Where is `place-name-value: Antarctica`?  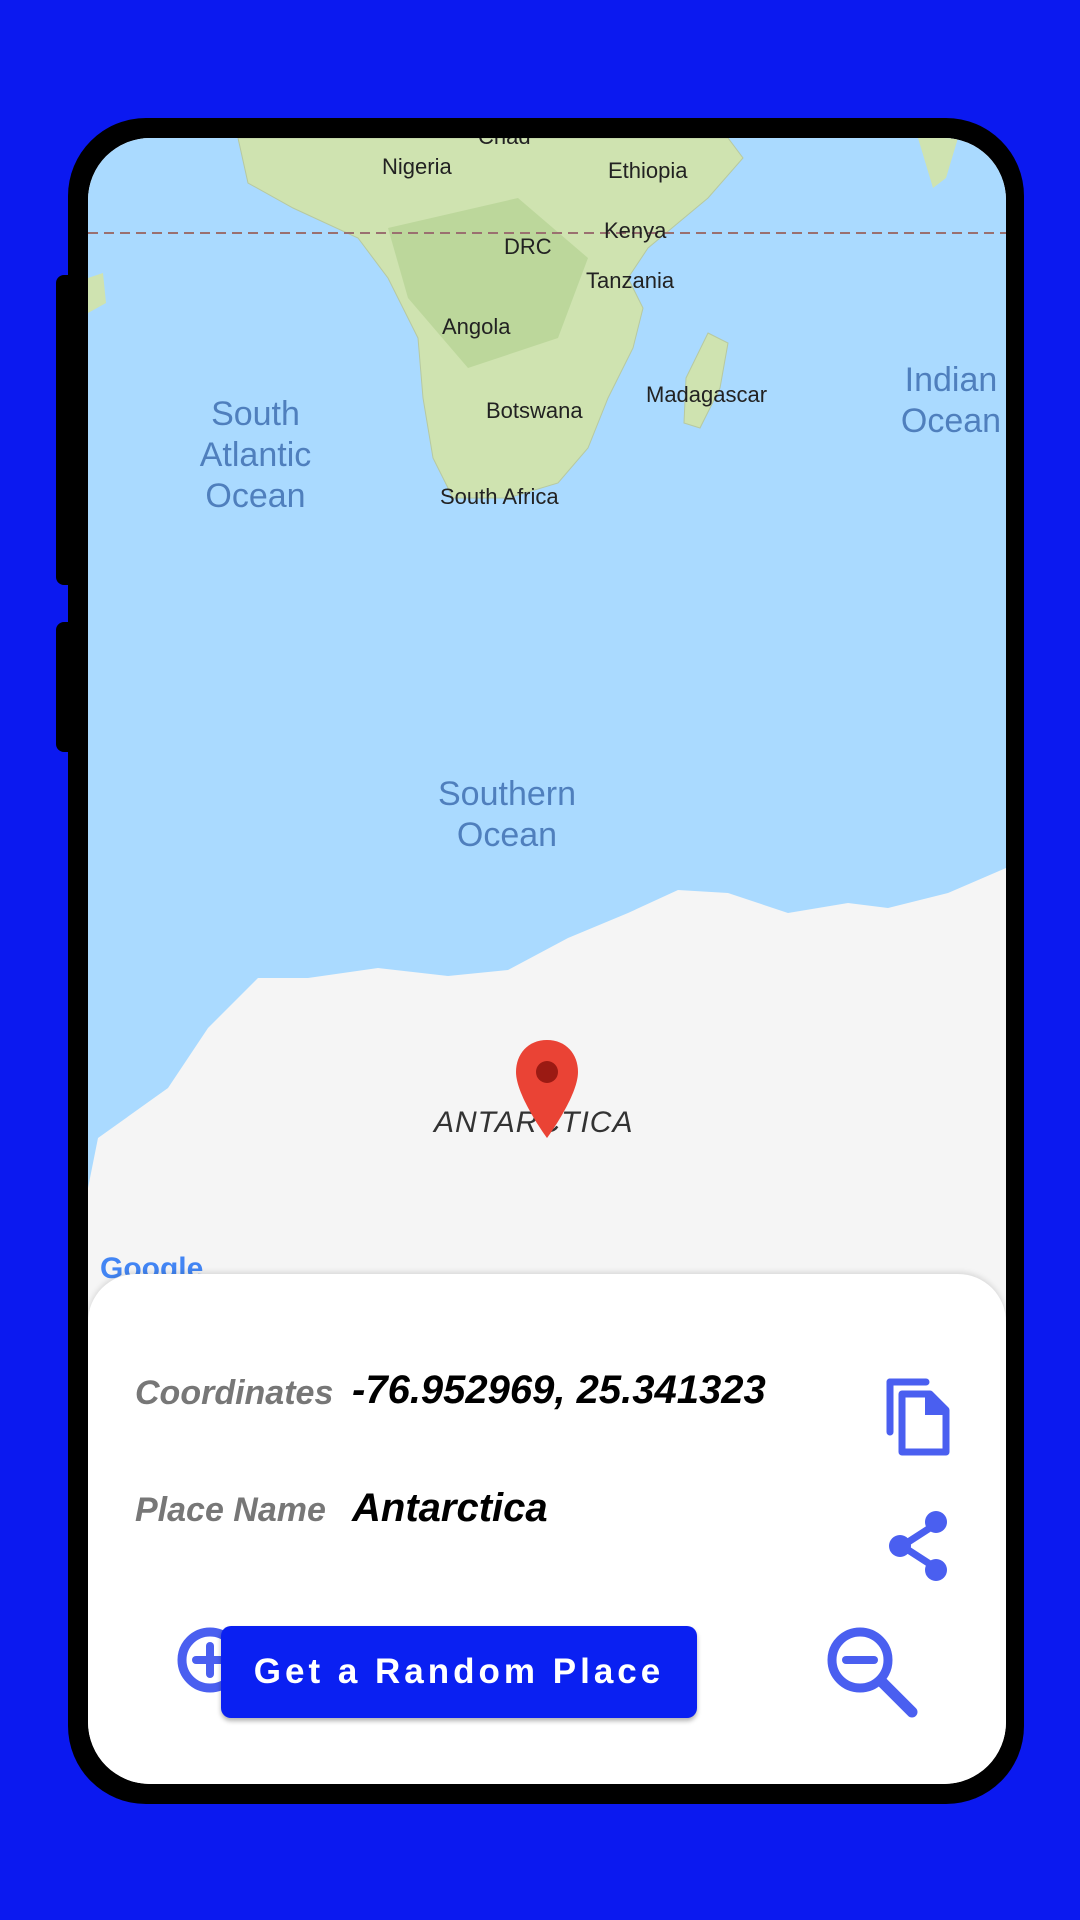 place-name-value: Antarctica is located at coordinates (450, 1508).